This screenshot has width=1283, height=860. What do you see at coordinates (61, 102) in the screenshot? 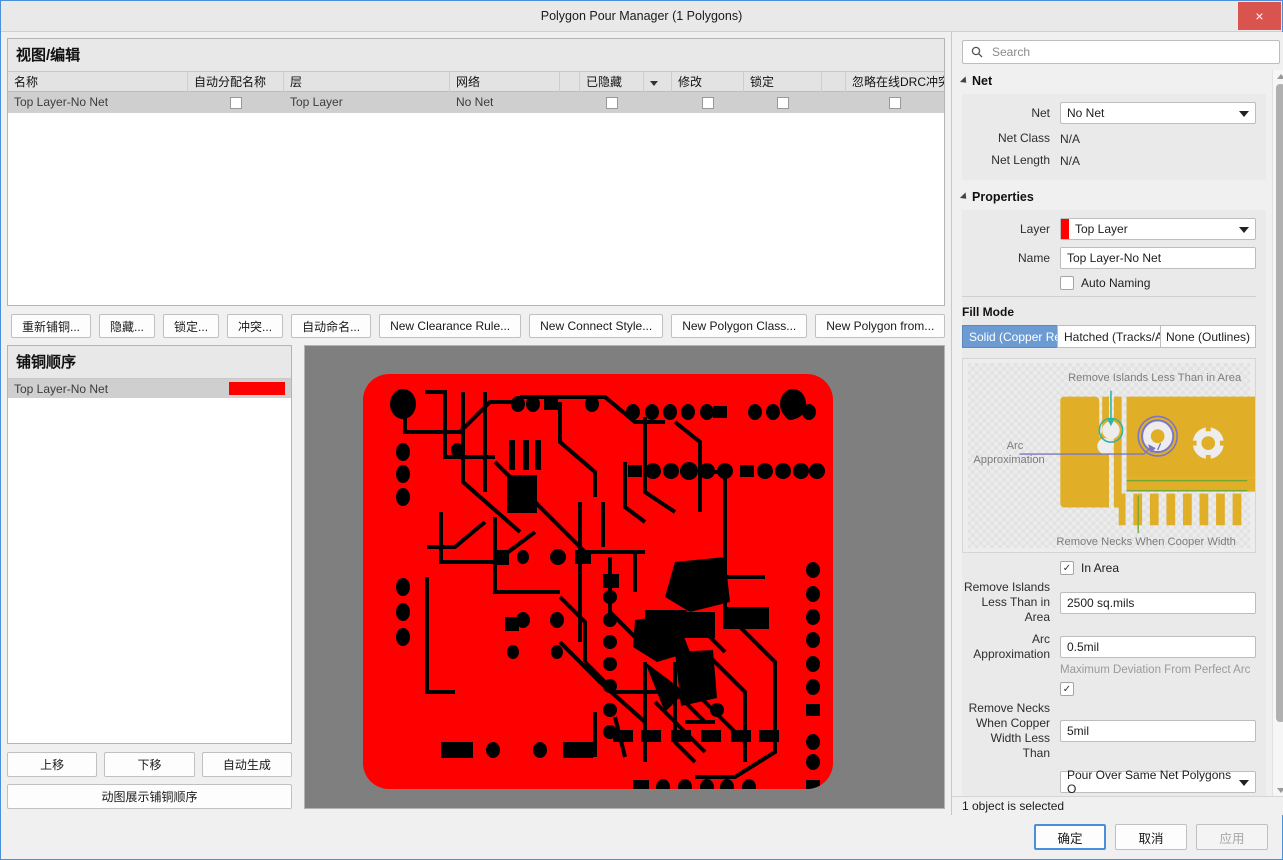
I see `cell-name: Top Layer-No Net` at bounding box center [61, 102].